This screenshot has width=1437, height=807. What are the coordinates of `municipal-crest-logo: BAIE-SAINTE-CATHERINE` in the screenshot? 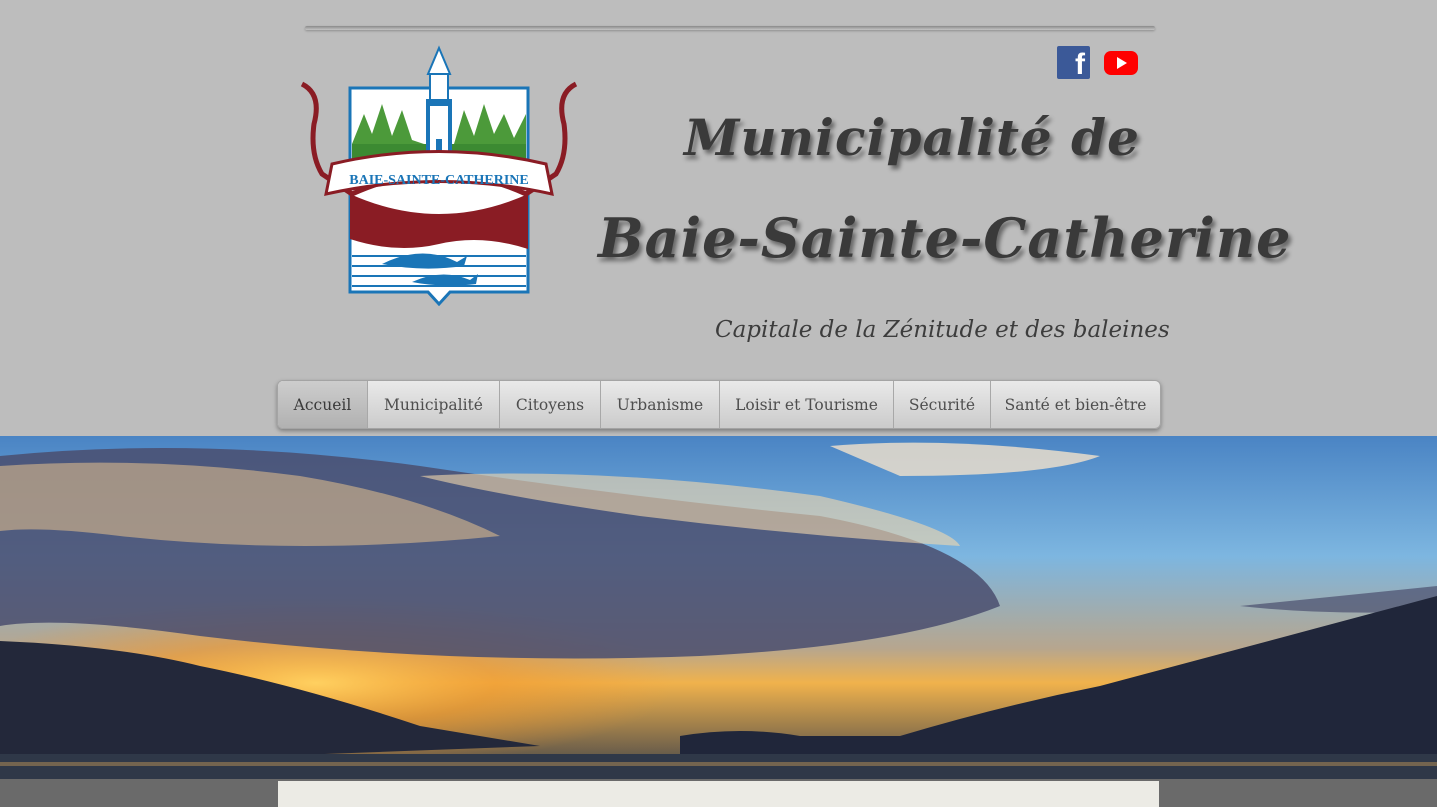 It's located at (439, 175).